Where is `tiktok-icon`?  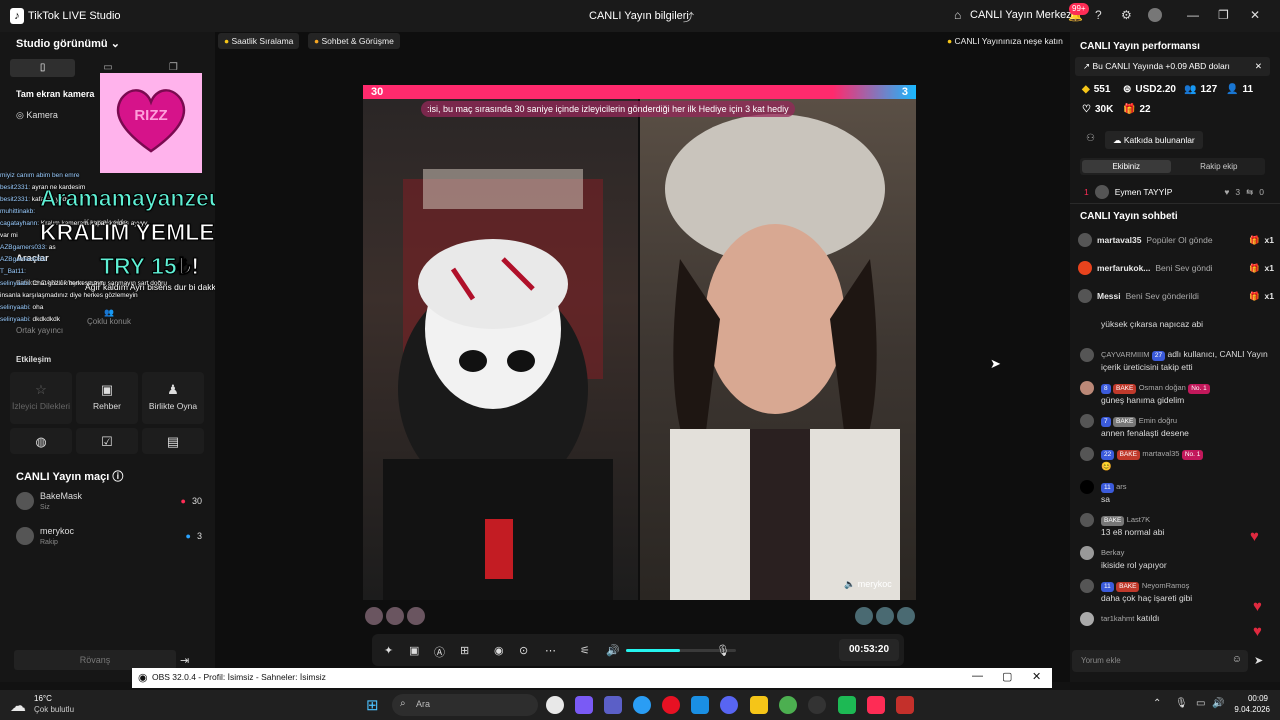 tiktok-icon is located at coordinates (876, 705).